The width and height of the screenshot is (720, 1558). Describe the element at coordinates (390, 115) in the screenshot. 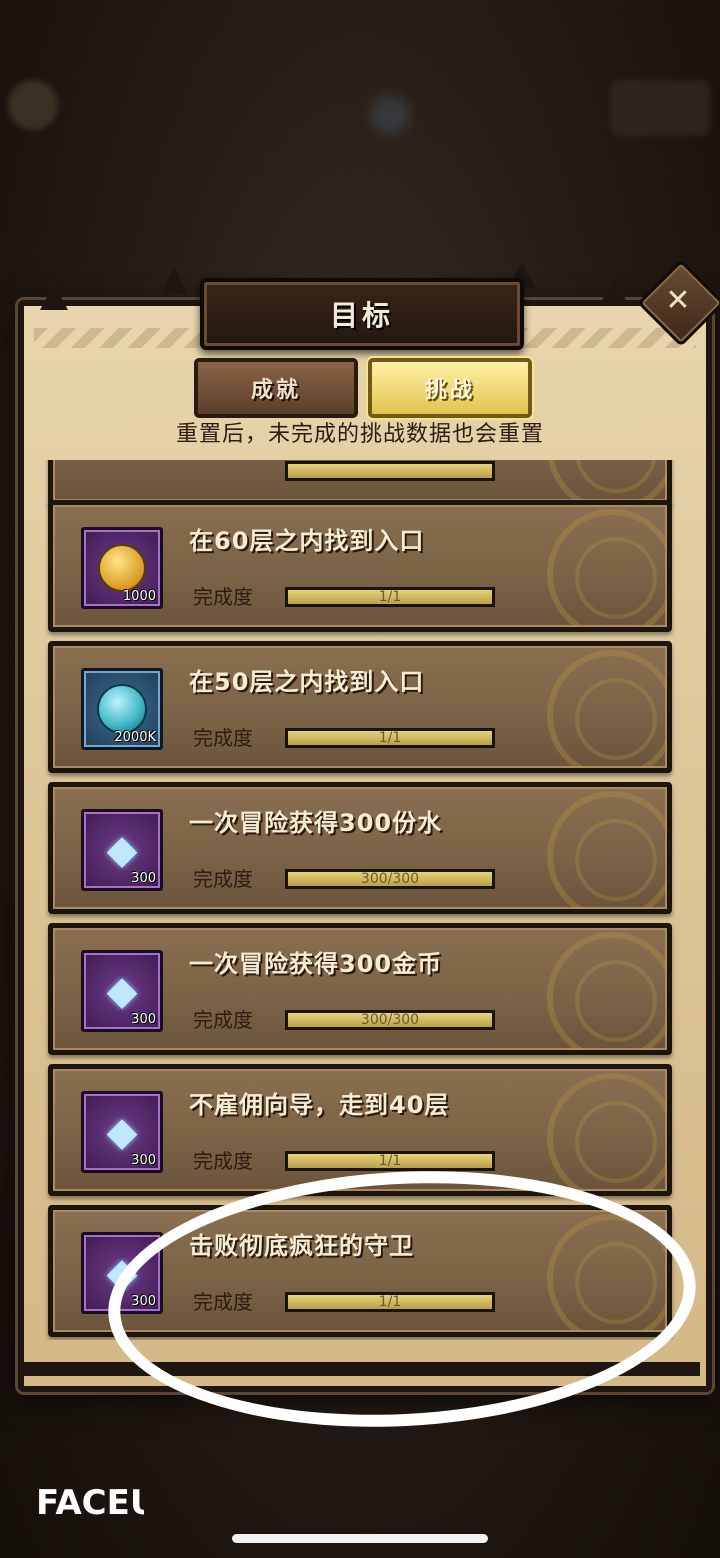

I see `background-gem` at that location.